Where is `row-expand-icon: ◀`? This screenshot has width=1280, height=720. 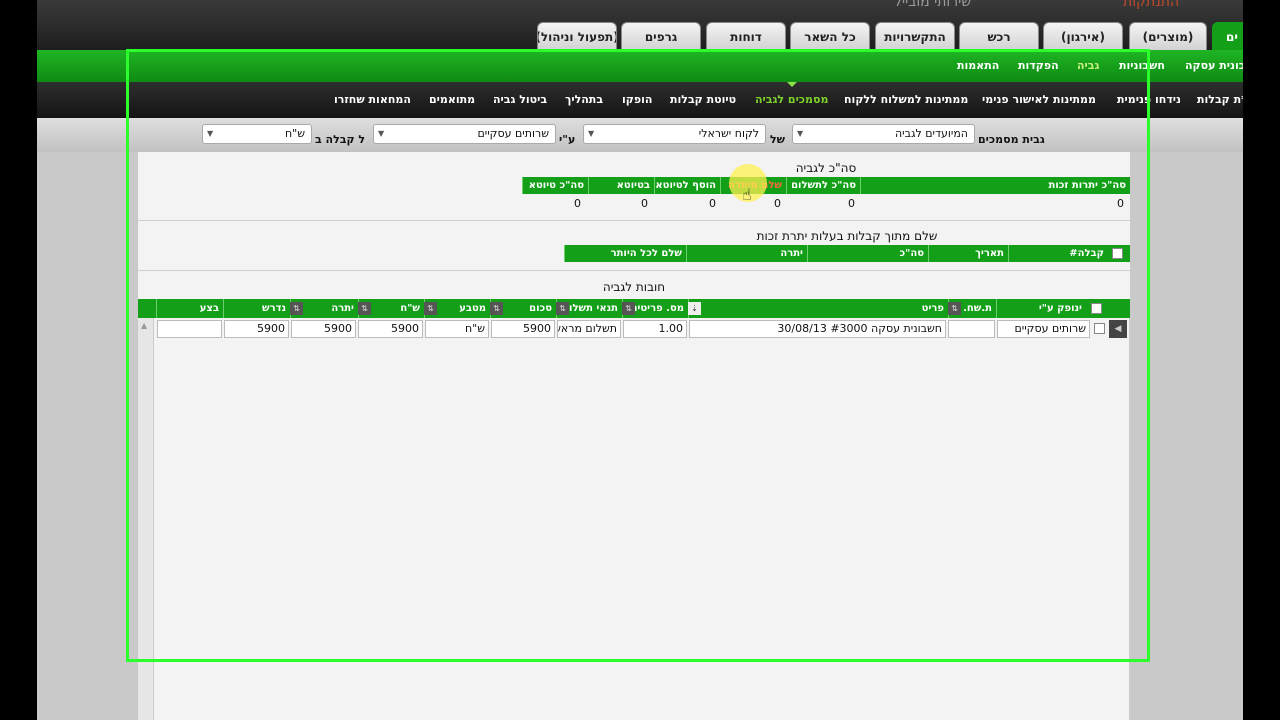
row-expand-icon: ◀ is located at coordinates (1118, 329).